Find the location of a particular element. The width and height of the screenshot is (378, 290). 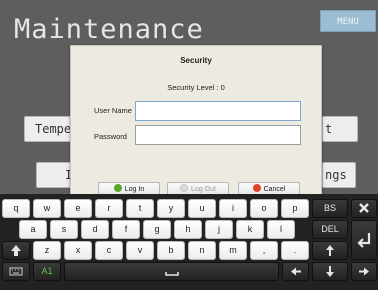

key-h: h is located at coordinates (188, 229).